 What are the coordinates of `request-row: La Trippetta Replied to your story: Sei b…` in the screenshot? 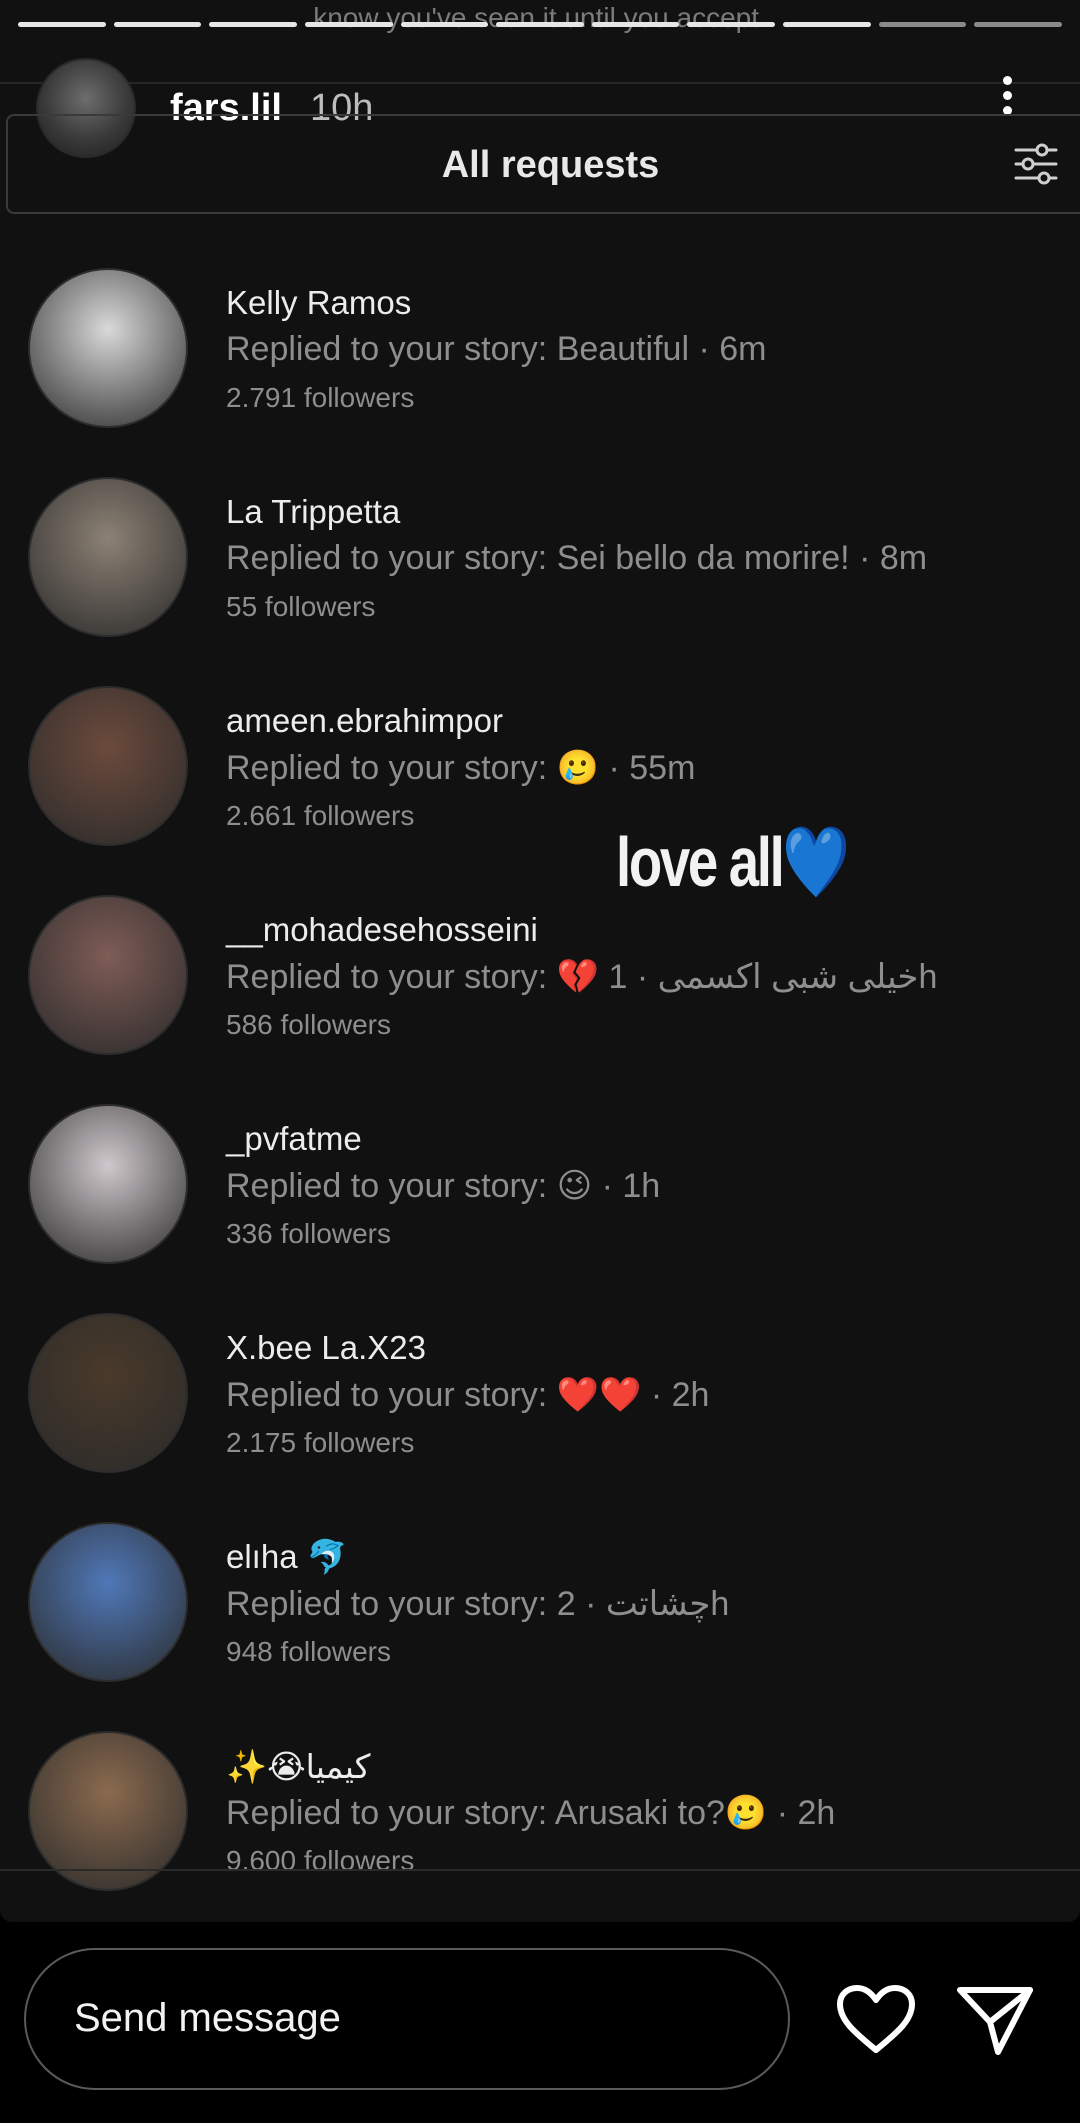 It's located at (540, 577).